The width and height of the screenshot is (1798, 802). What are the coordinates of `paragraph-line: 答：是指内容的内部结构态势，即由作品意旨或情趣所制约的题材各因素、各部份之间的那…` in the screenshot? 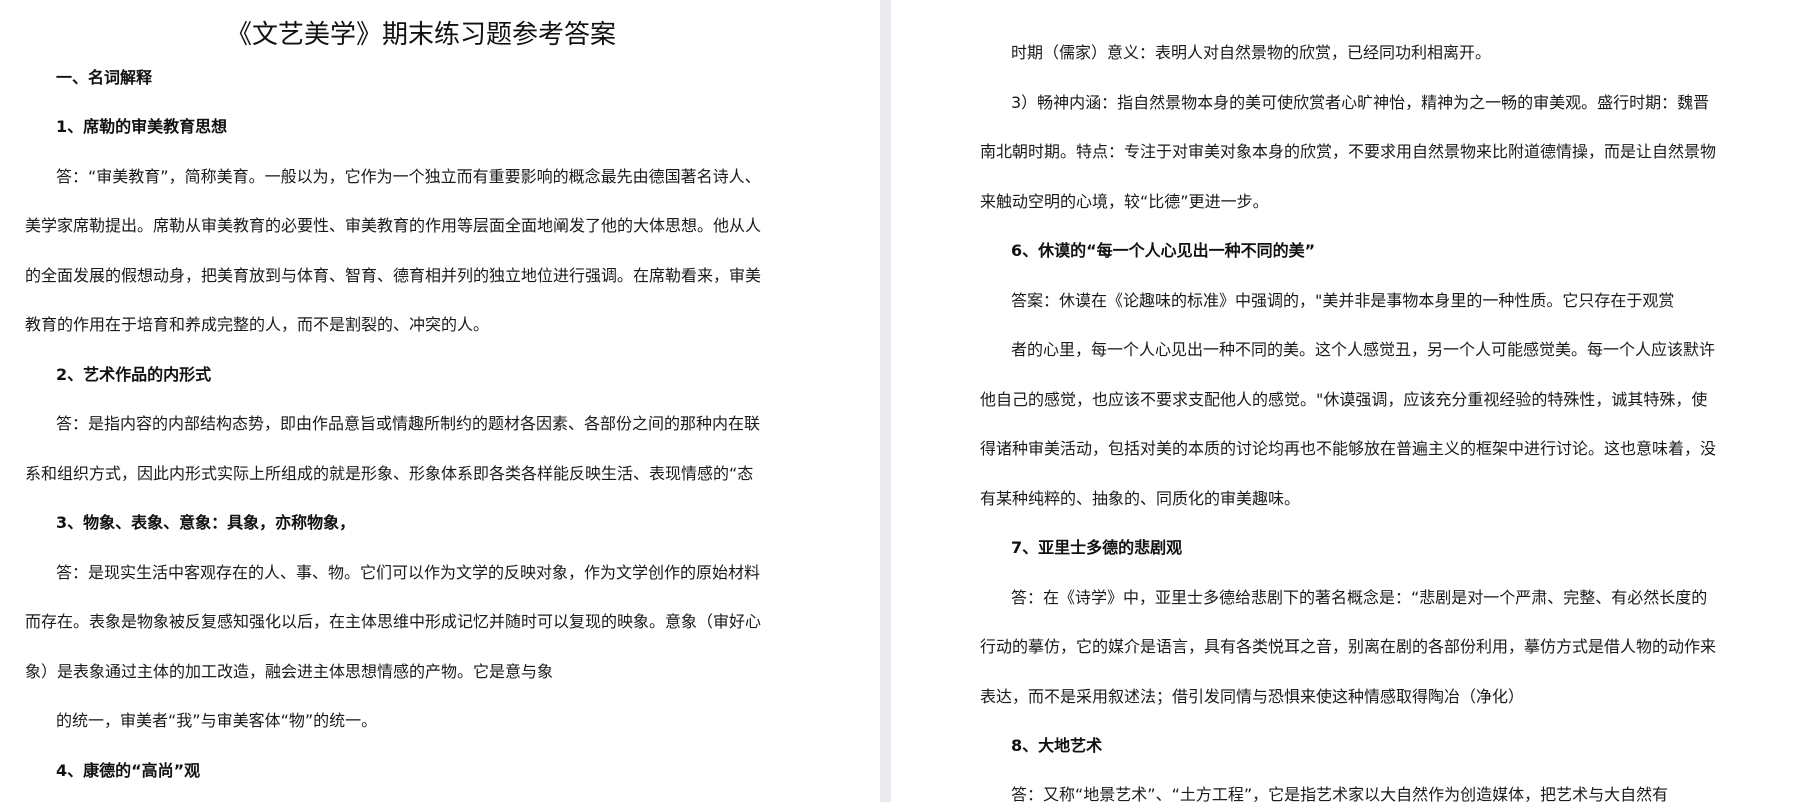 It's located at (408, 423).